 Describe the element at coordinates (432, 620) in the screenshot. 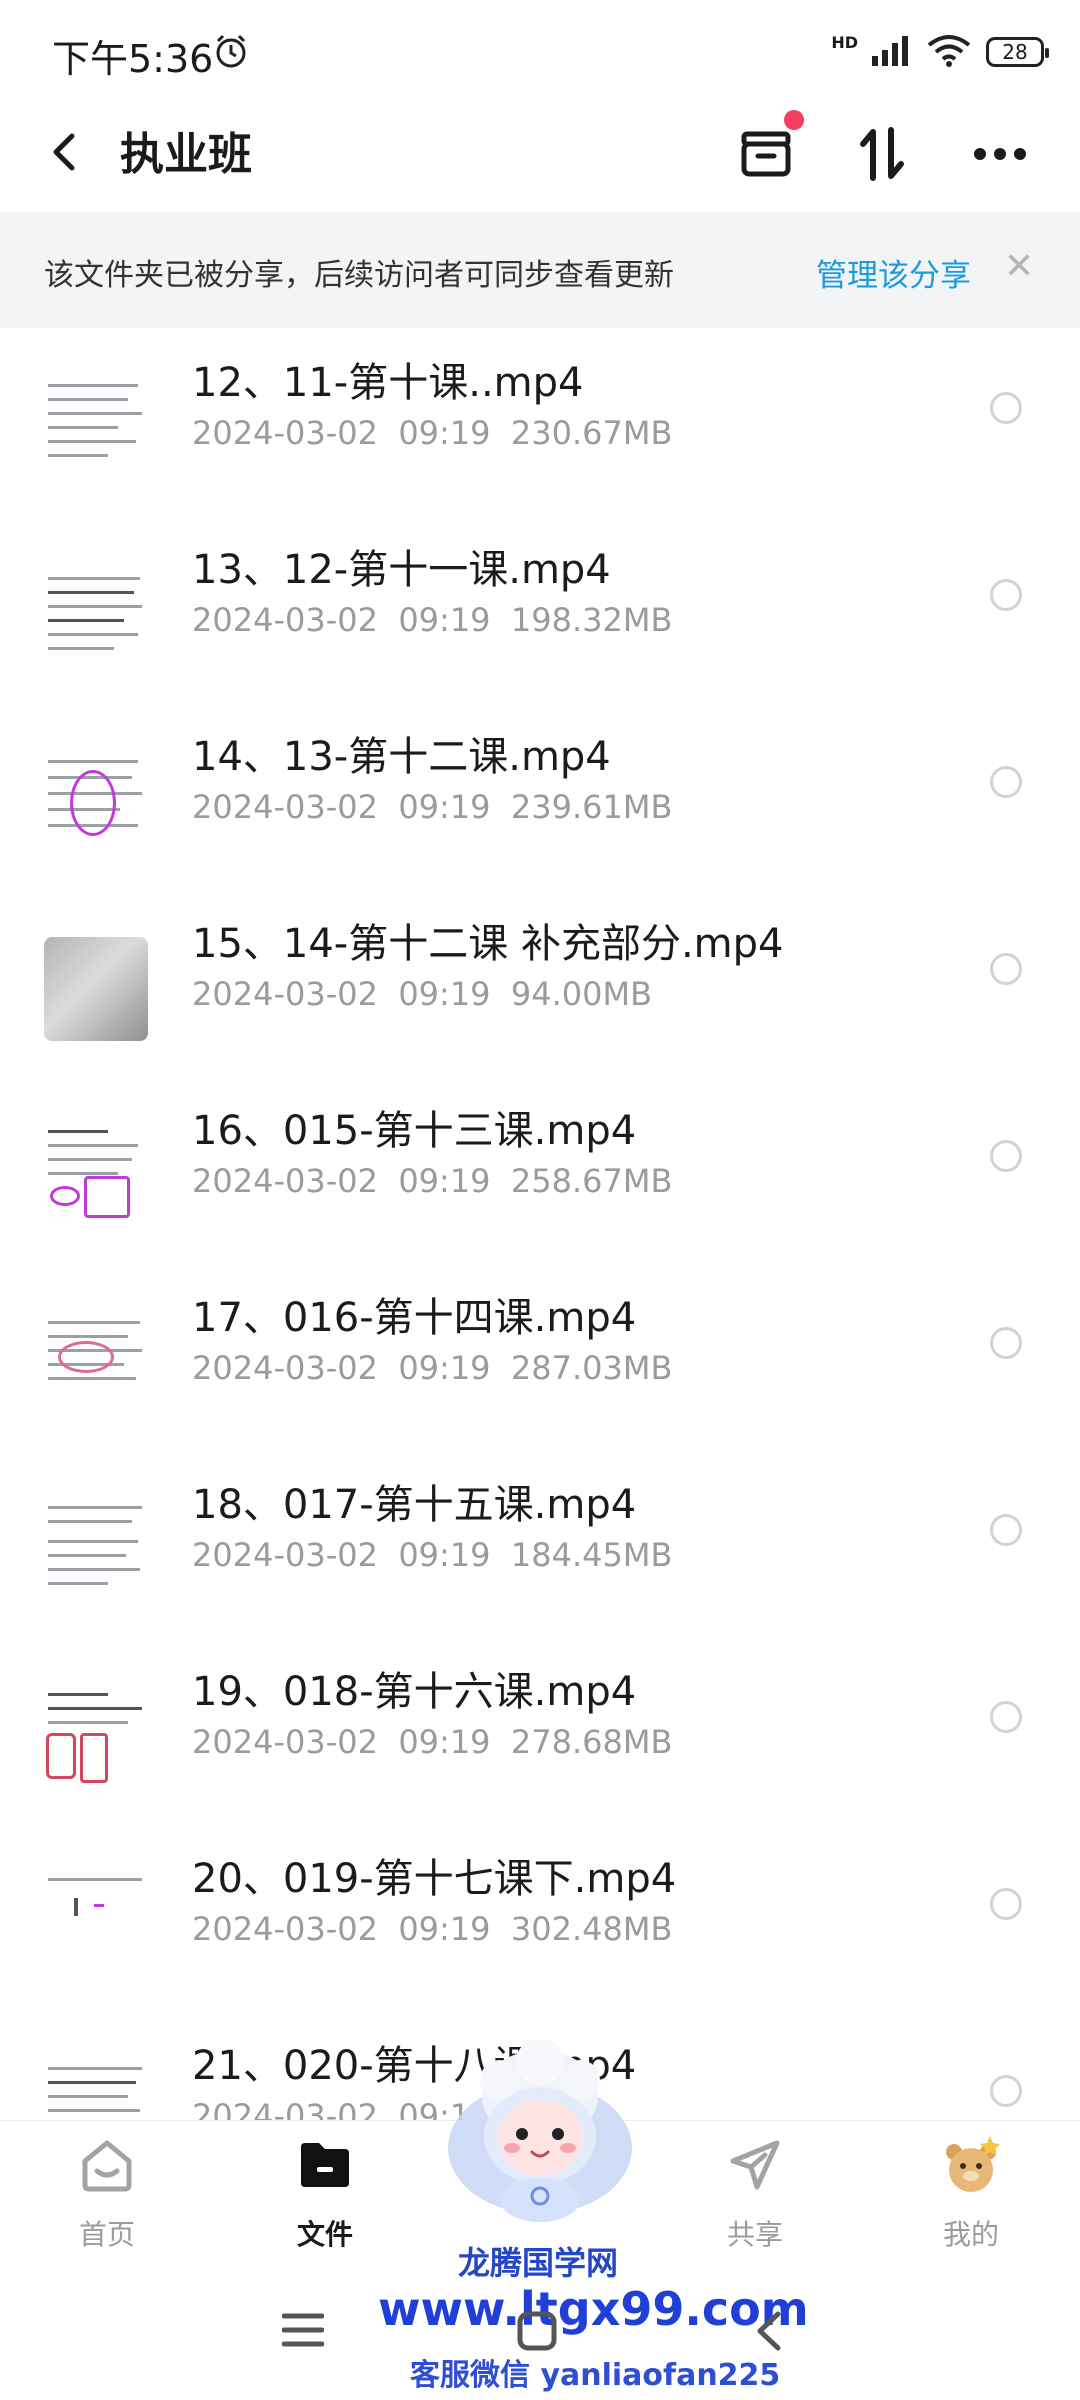

I see `file-meta: 2024-03-02 09:19 198.32MB` at that location.